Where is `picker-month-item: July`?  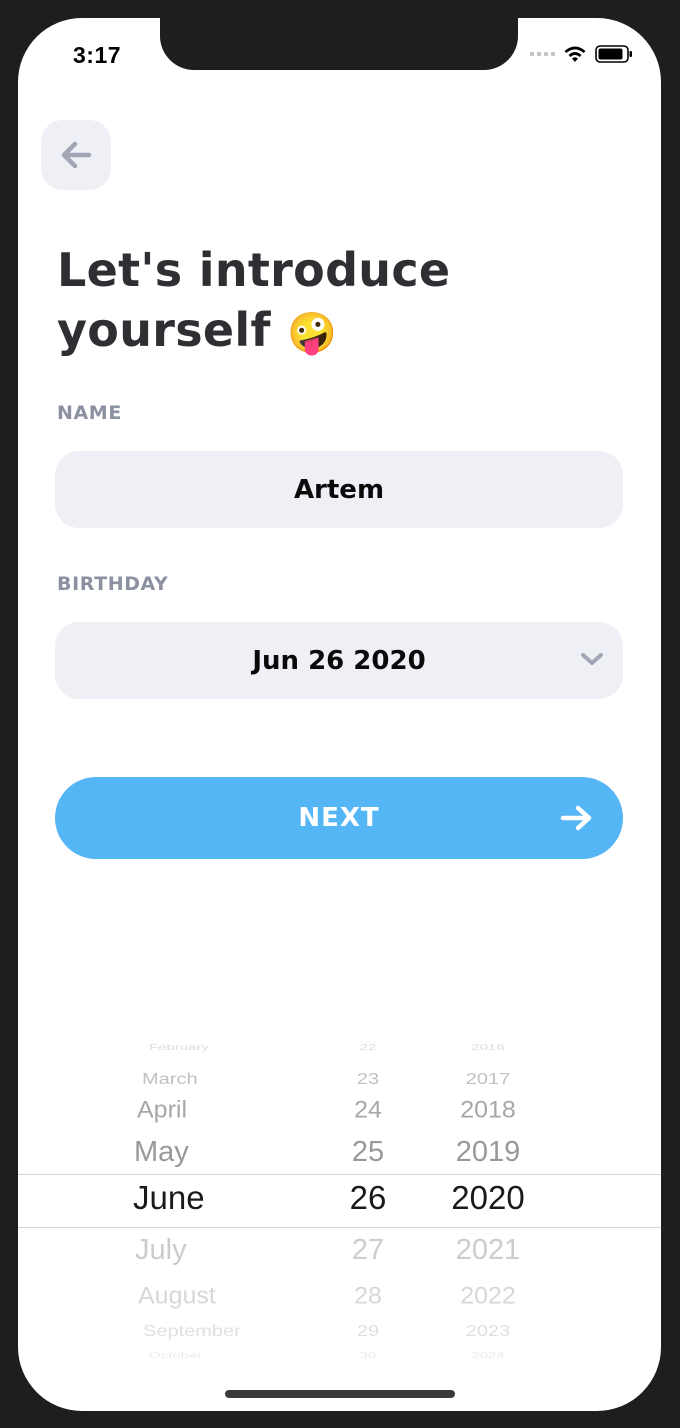
picker-month-item: July is located at coordinates (161, 1250).